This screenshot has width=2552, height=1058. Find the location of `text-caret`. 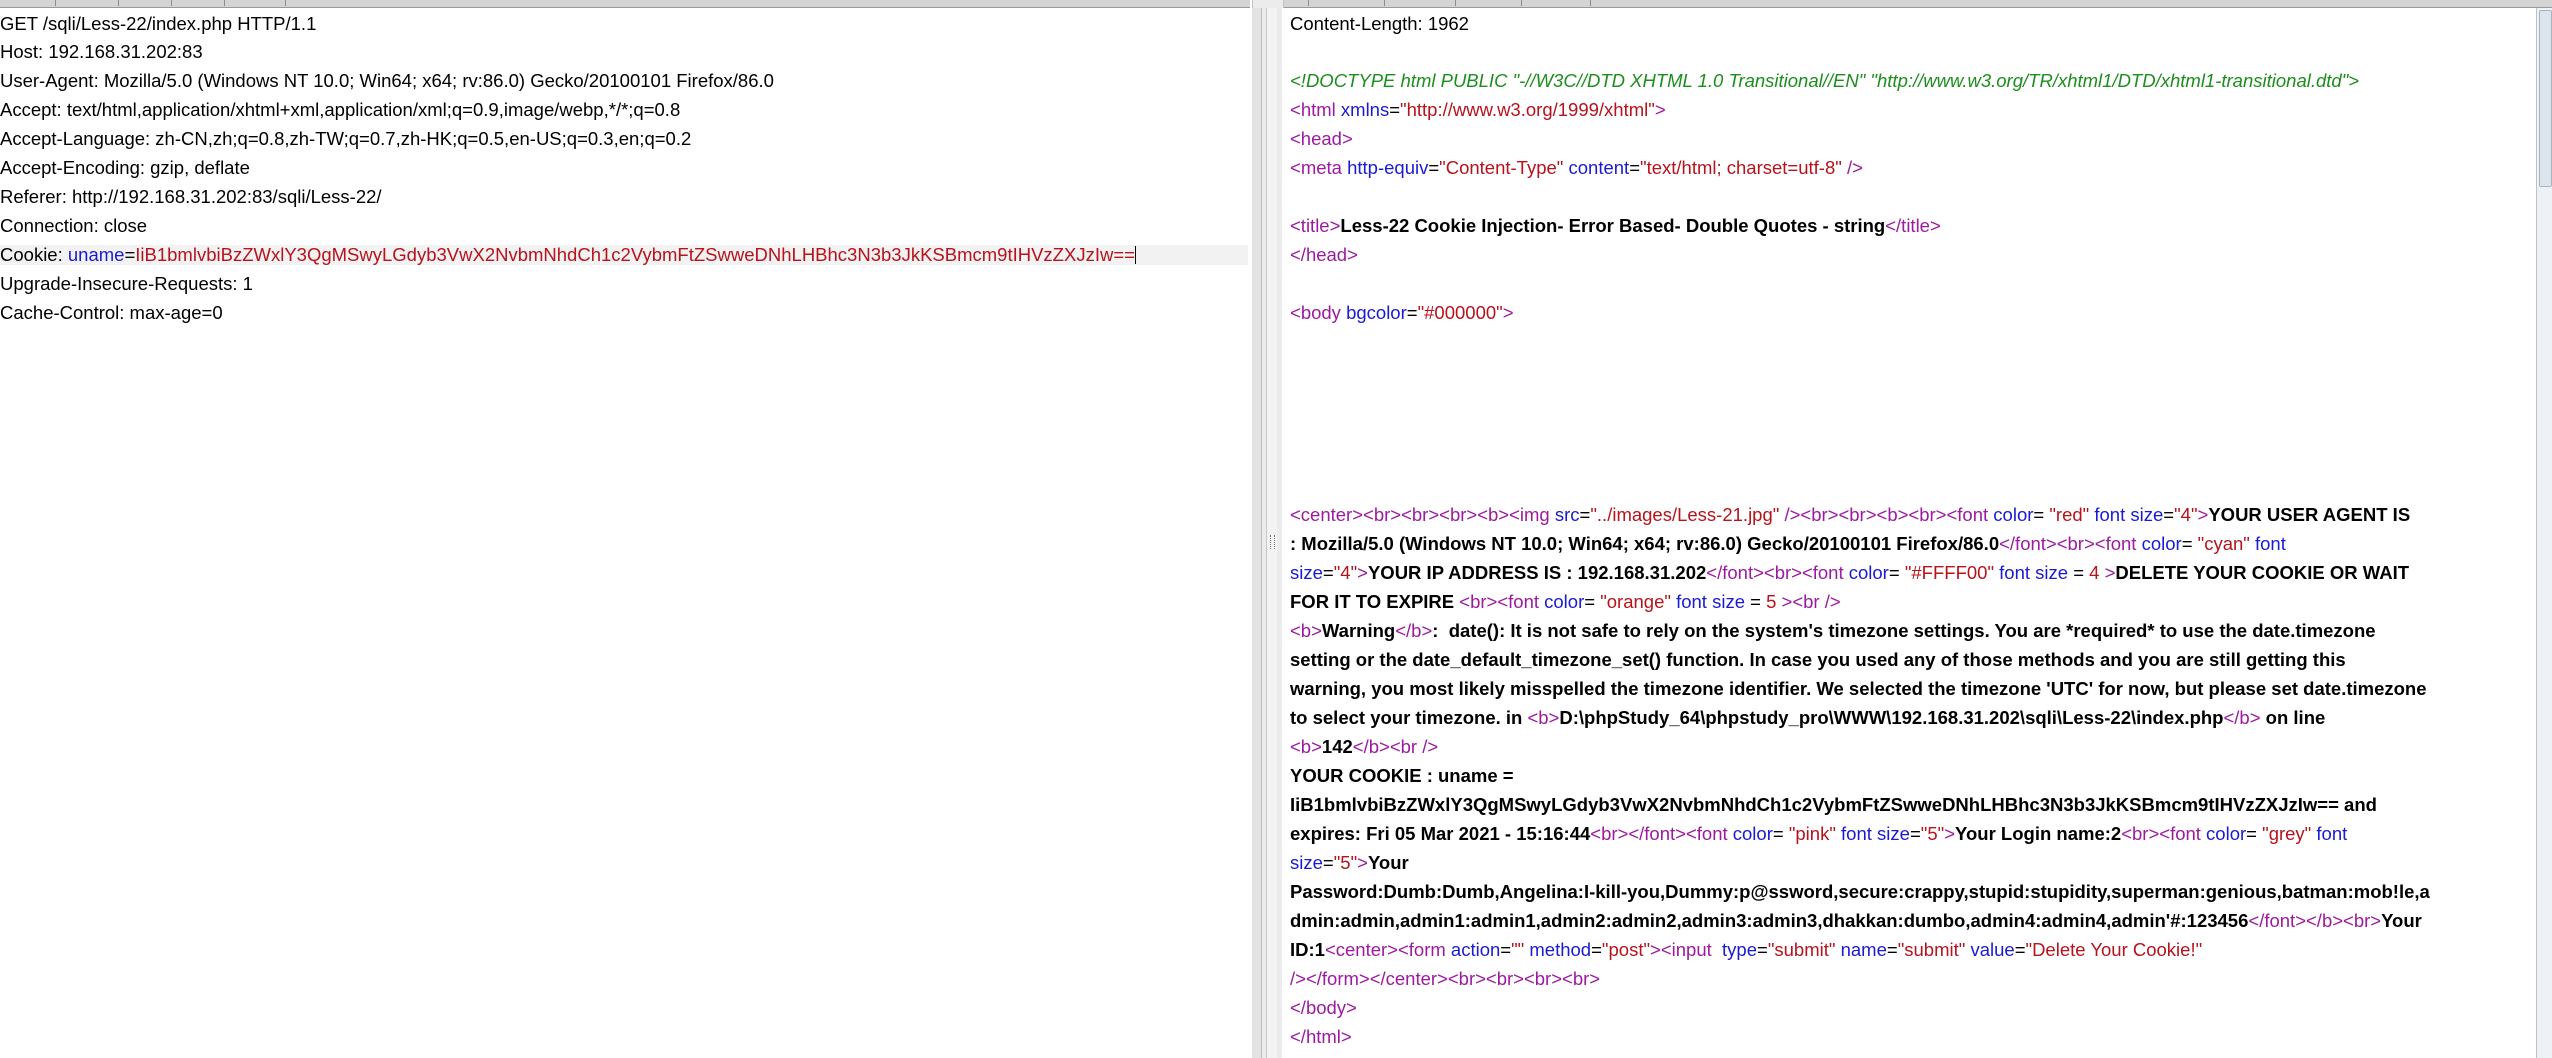

text-caret is located at coordinates (1135, 255).